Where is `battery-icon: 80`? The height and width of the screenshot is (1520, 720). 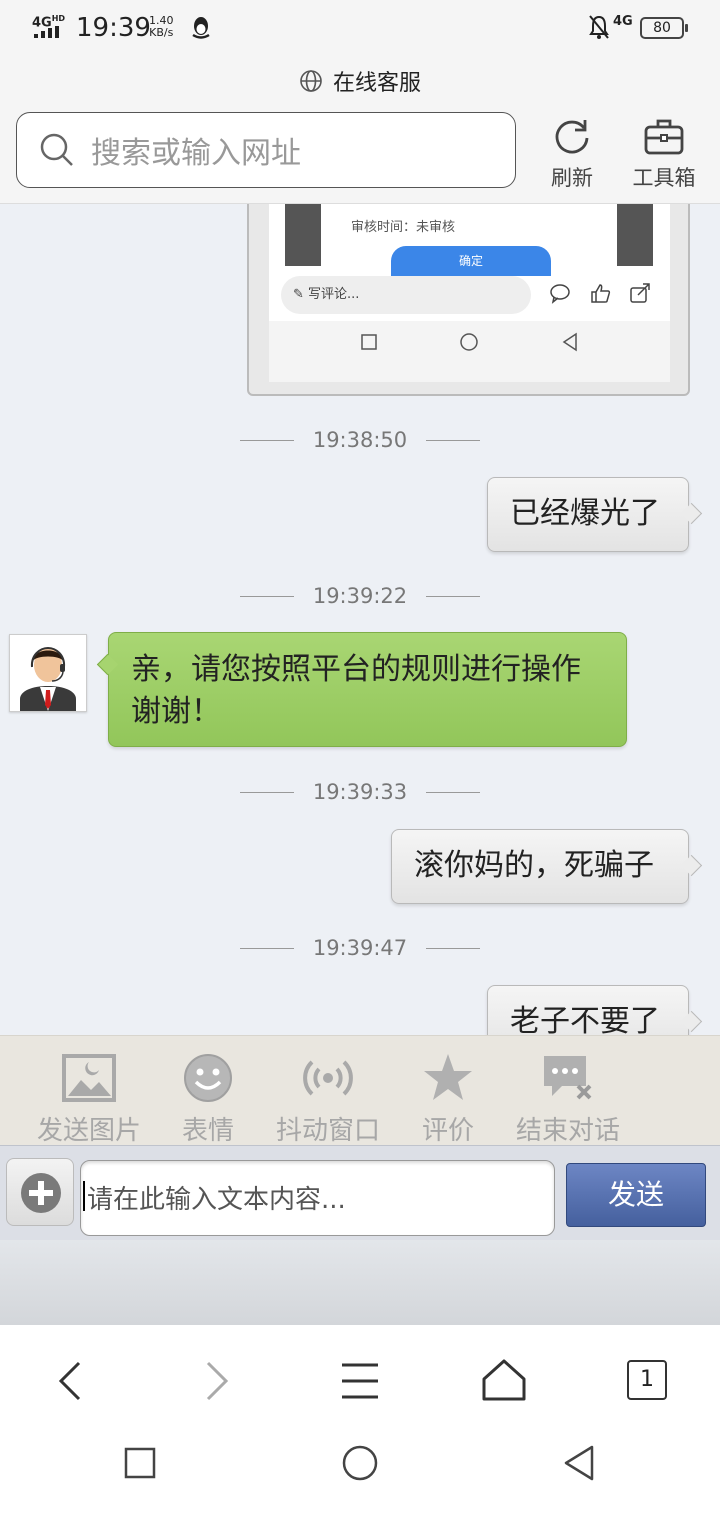
battery-icon: 80 is located at coordinates (664, 28).